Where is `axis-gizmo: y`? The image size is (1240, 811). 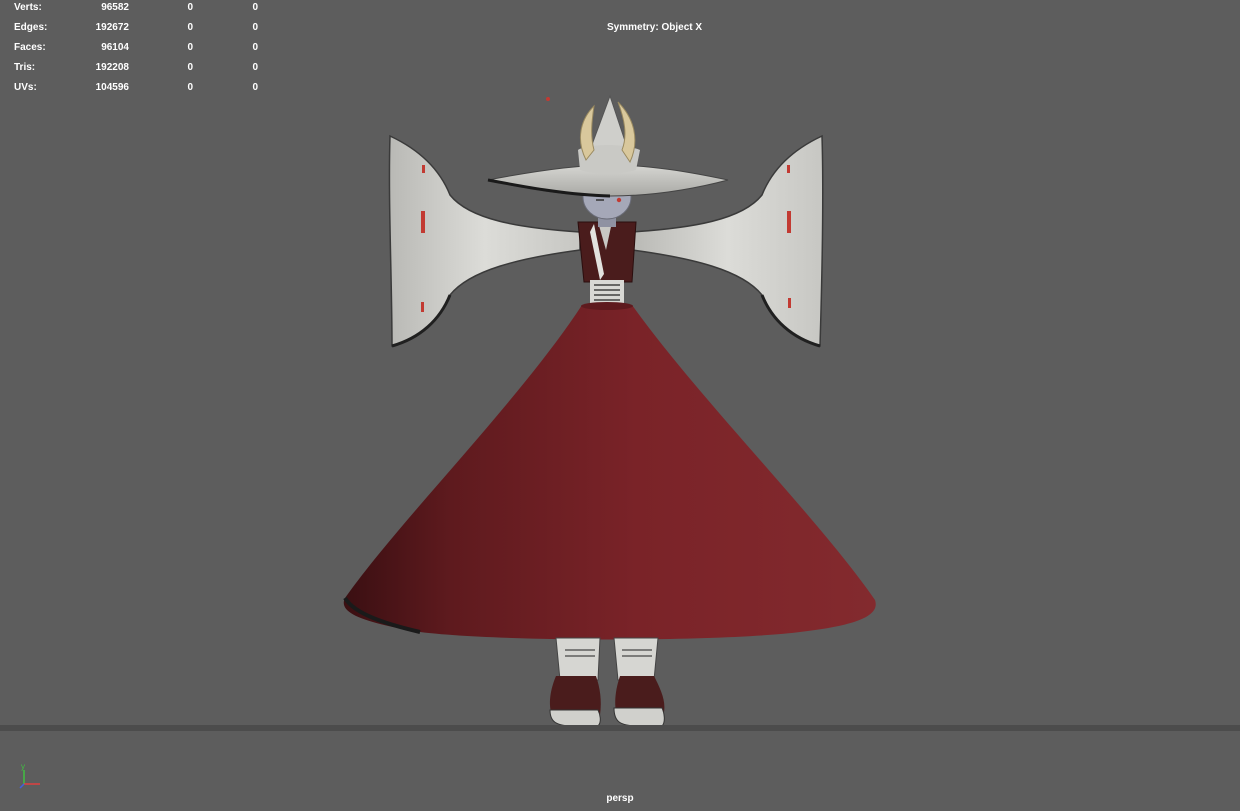
axis-gizmo: y is located at coordinates (29, 775).